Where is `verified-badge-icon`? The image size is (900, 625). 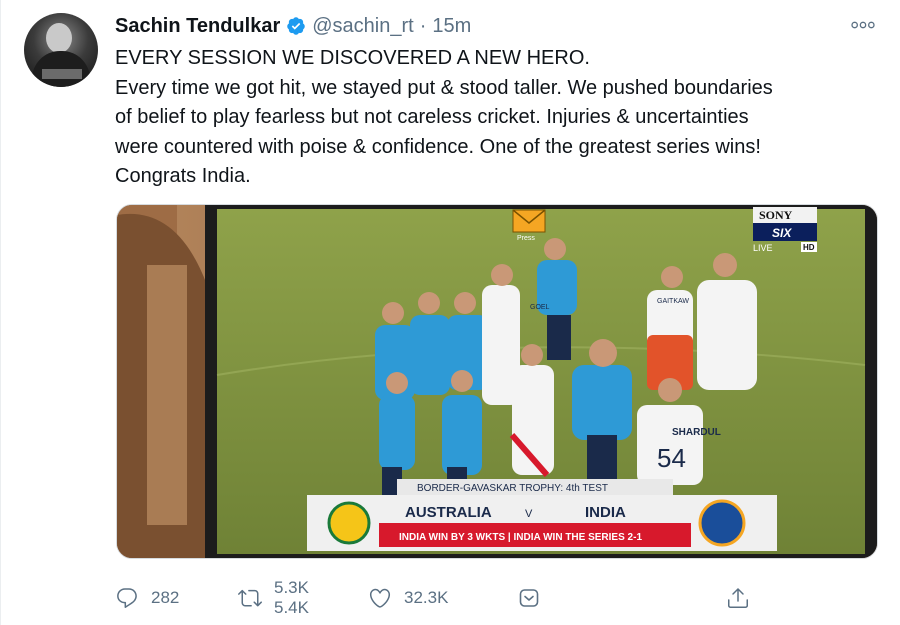
verified-badge-icon is located at coordinates (296, 26).